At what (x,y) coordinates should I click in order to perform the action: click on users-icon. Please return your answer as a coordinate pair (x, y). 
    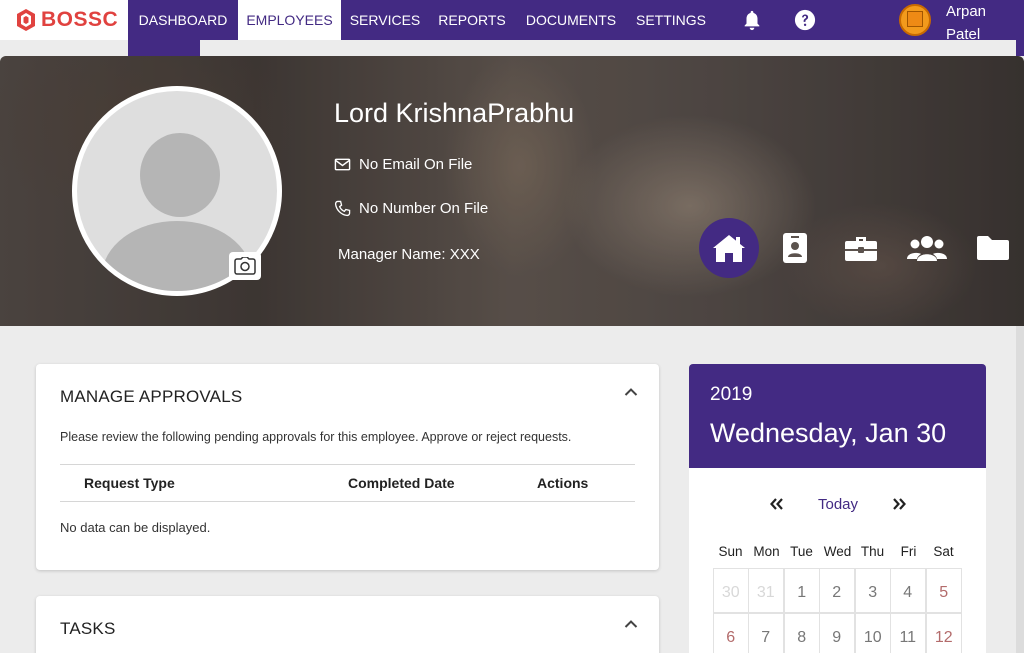
    Looking at the image, I should click on (927, 248).